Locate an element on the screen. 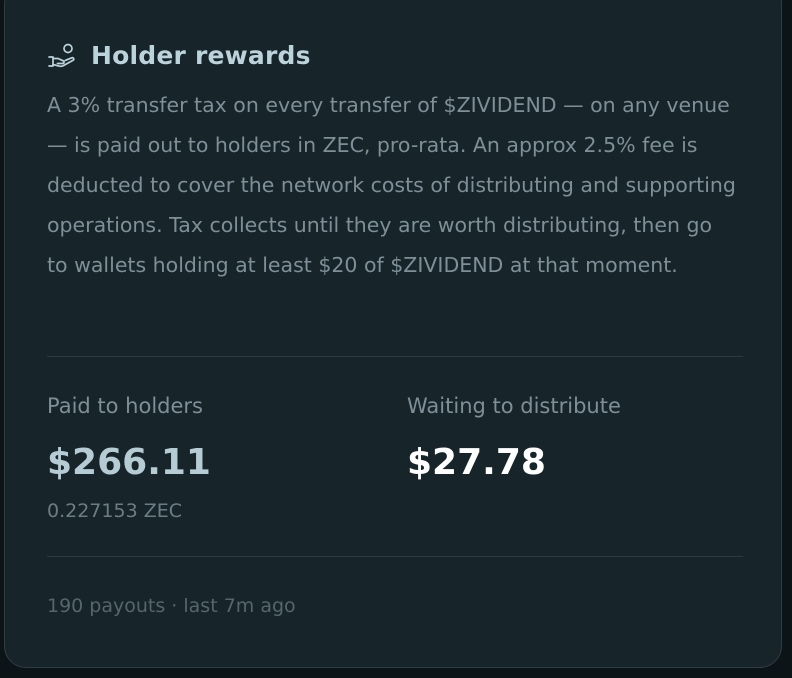 Image resolution: width=792 pixels, height=678 pixels. card-title: Holder rewards is located at coordinates (201, 55).